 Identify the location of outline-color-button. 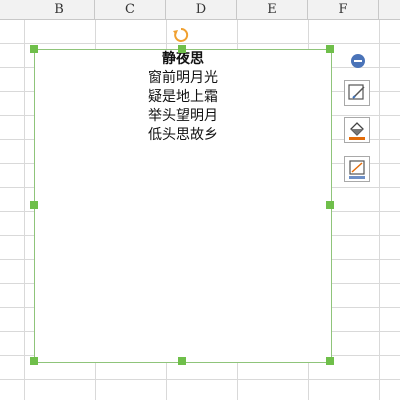
(357, 169).